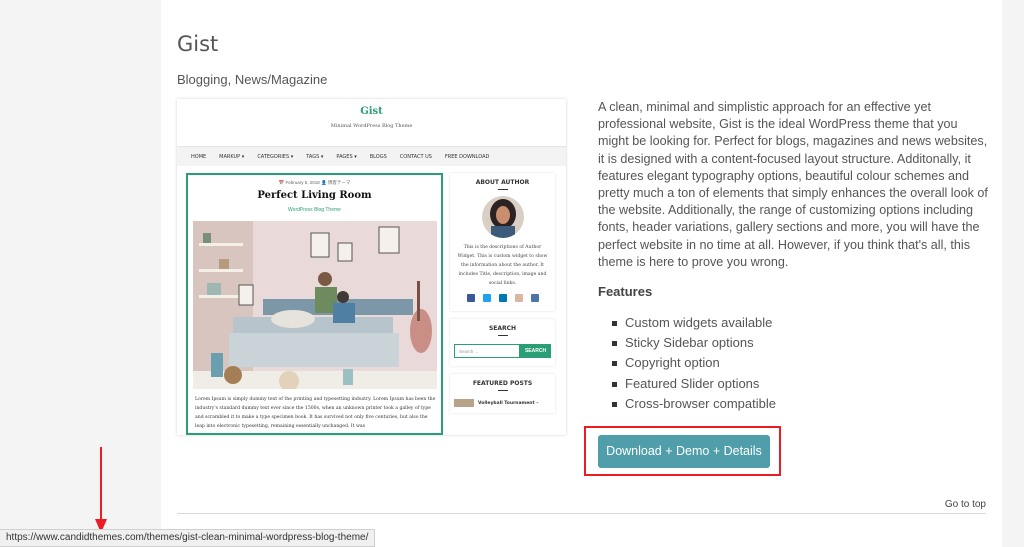  I want to click on preview-nav-item: TAGS ▾, so click(315, 156).